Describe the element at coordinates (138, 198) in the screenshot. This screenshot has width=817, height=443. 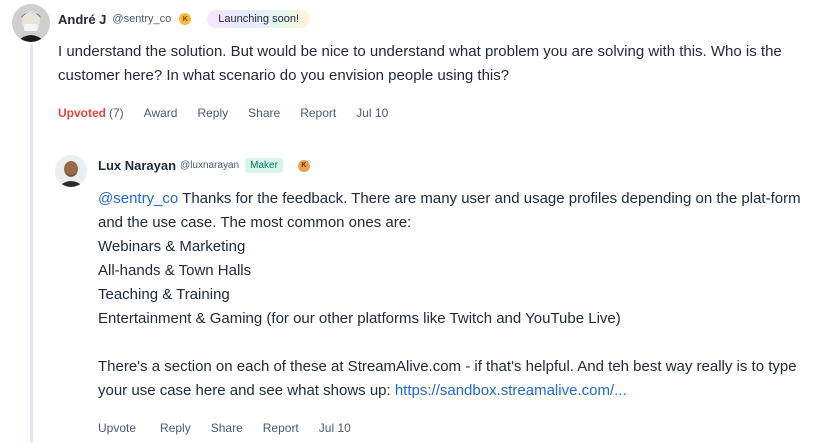
I see `mention-link: @sentry_co` at that location.